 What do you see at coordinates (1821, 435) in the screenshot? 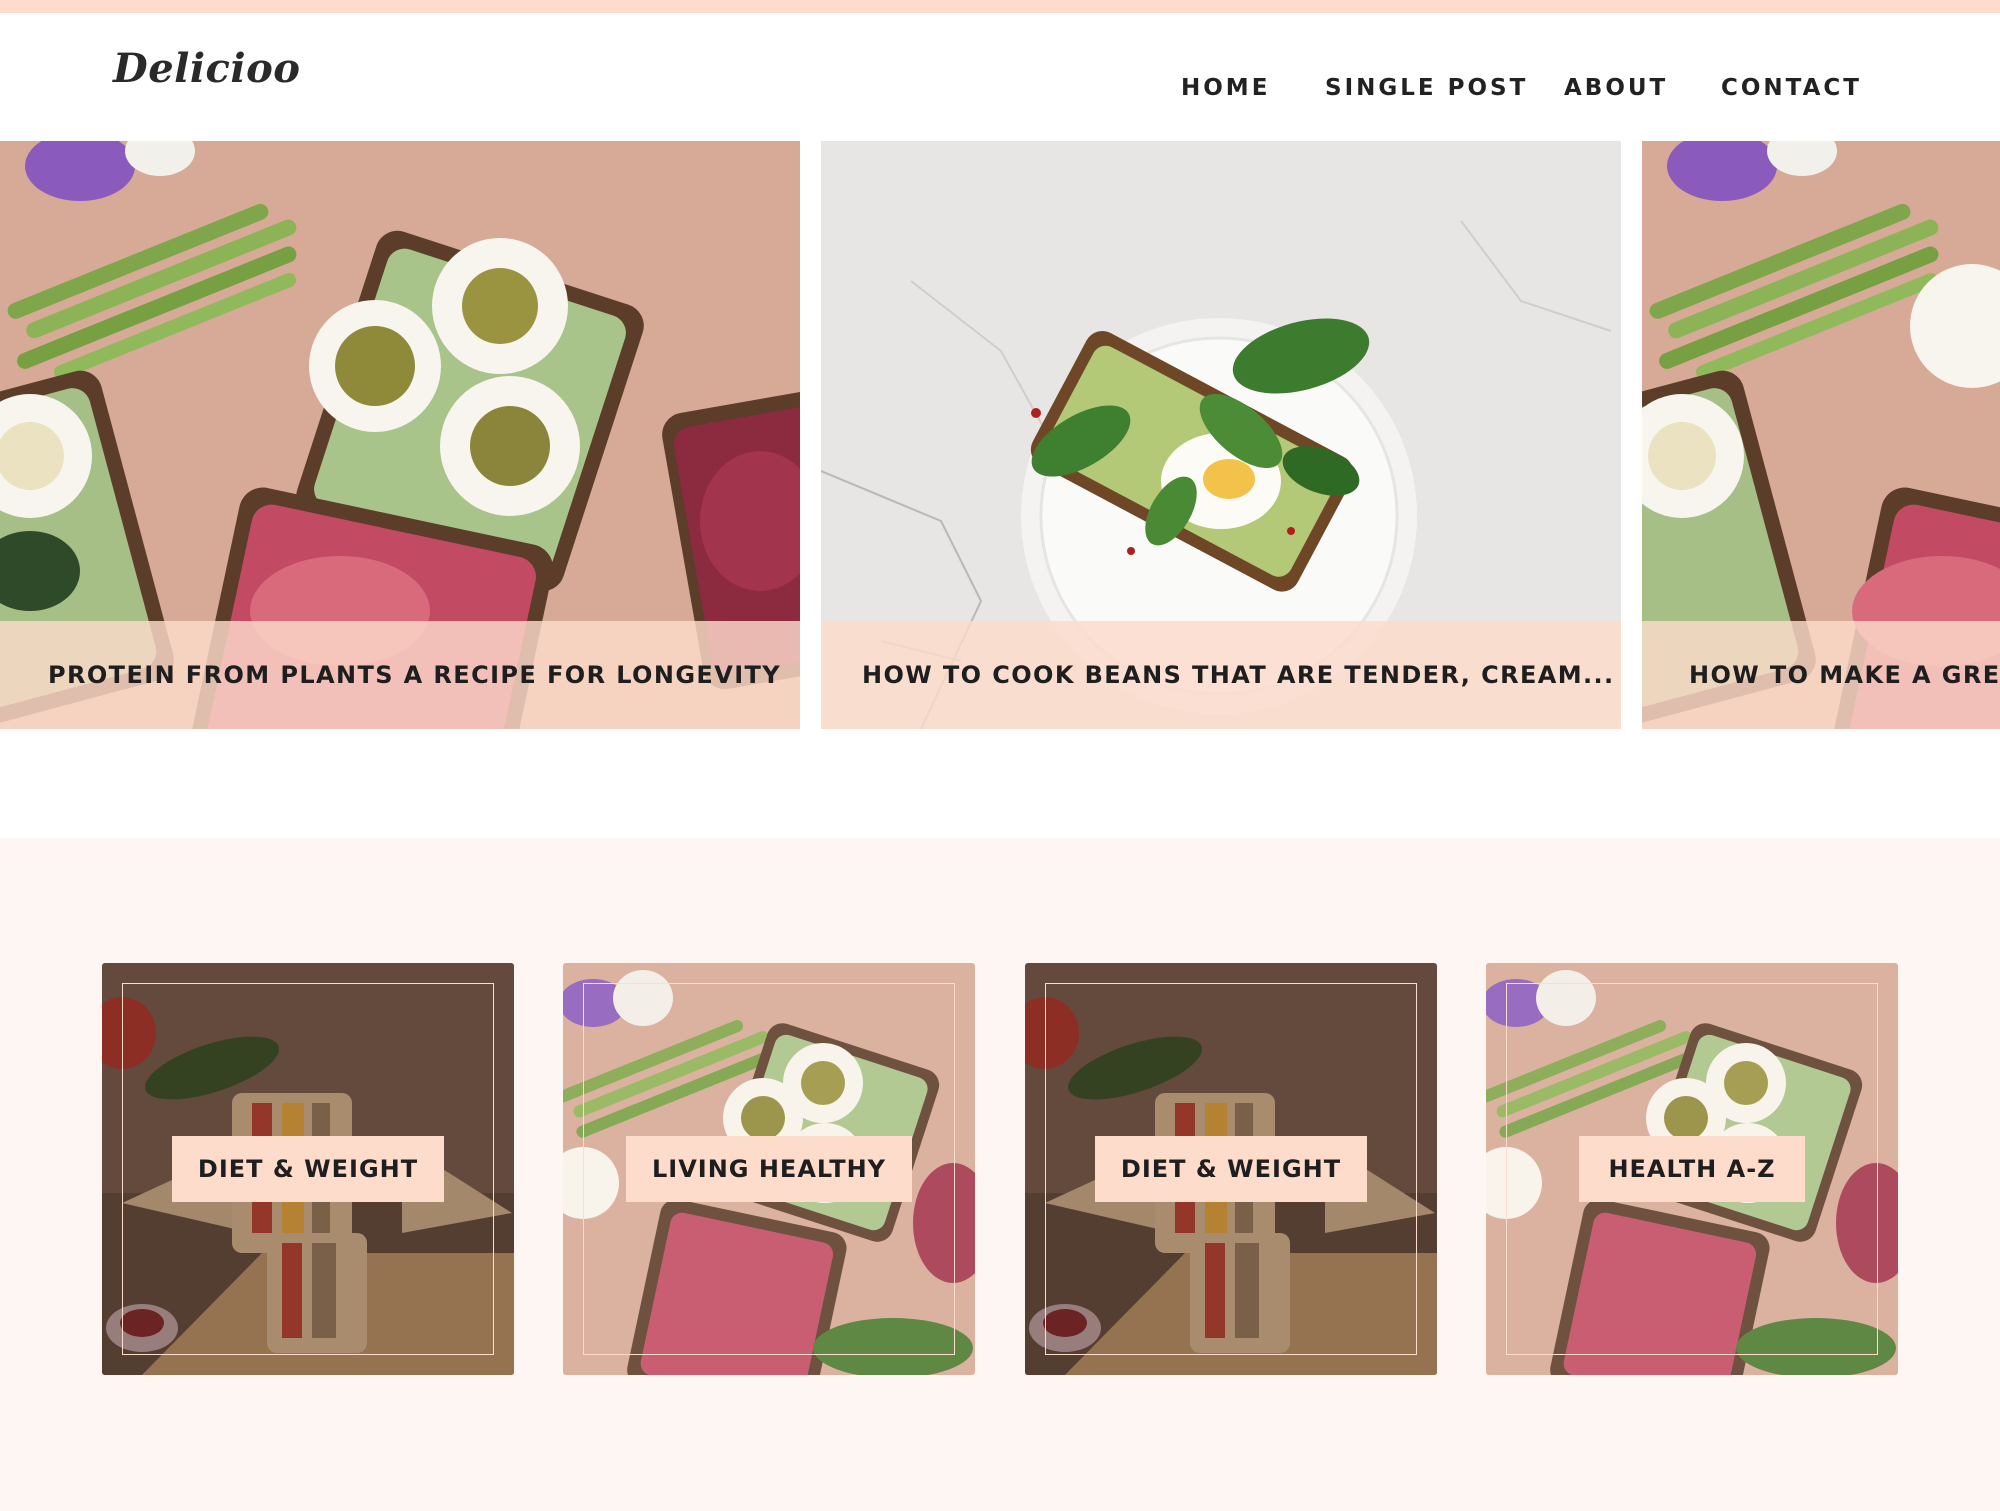
I see `slide-how-to-make: HOW TO MAKE A GREA` at bounding box center [1821, 435].